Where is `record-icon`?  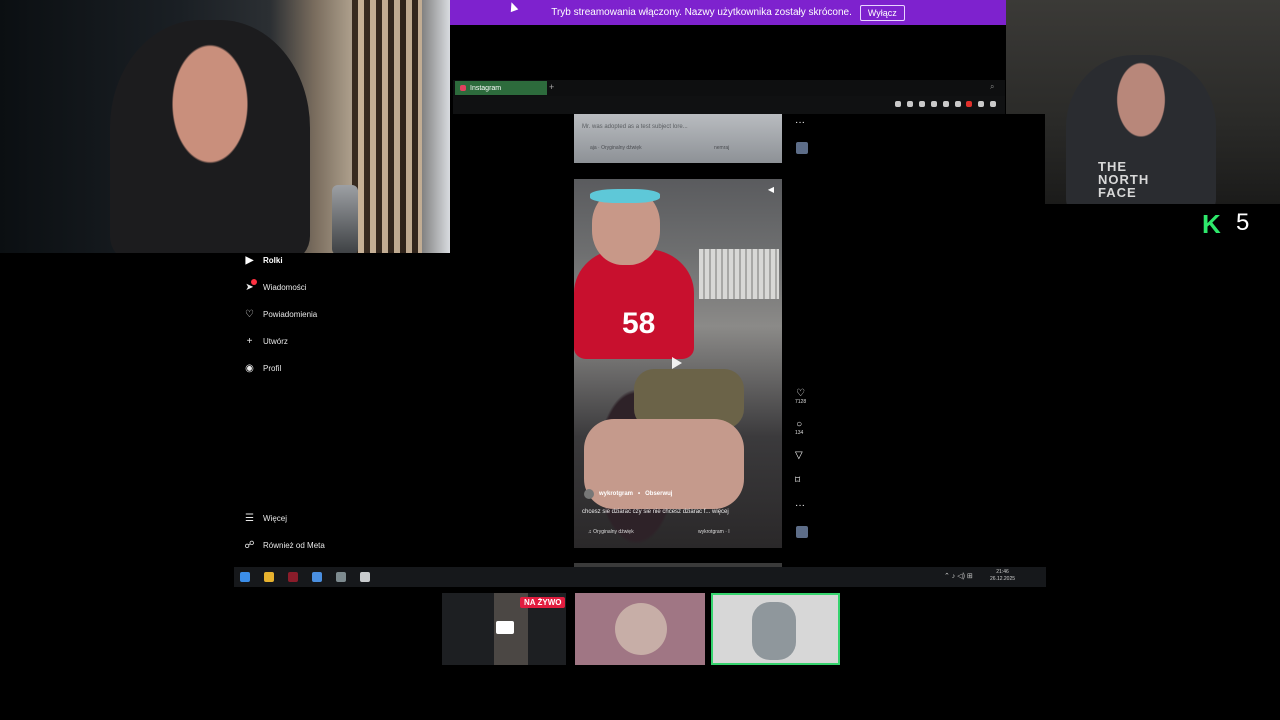 record-icon is located at coordinates (969, 104).